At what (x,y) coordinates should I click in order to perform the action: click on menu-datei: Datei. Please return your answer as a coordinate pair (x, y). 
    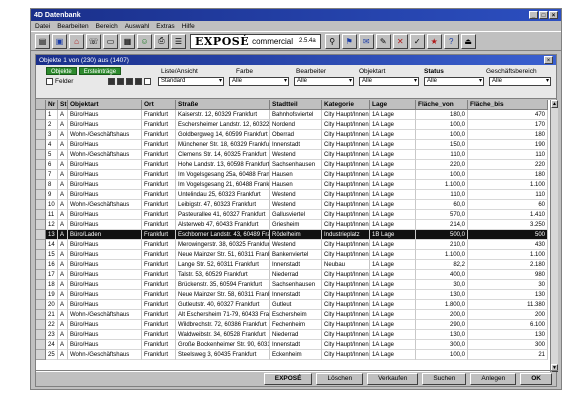
    Looking at the image, I should click on (42, 26).